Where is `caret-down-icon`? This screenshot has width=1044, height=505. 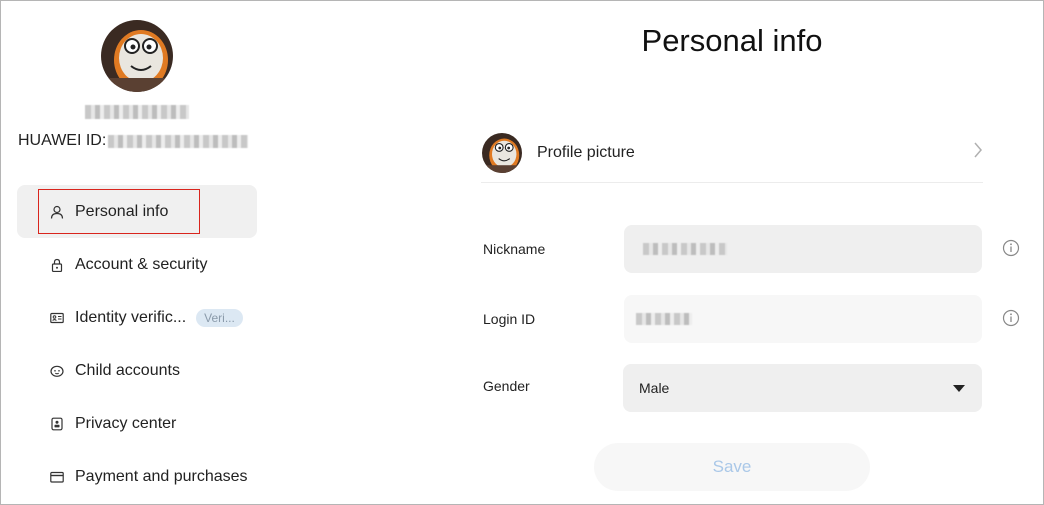 caret-down-icon is located at coordinates (959, 388).